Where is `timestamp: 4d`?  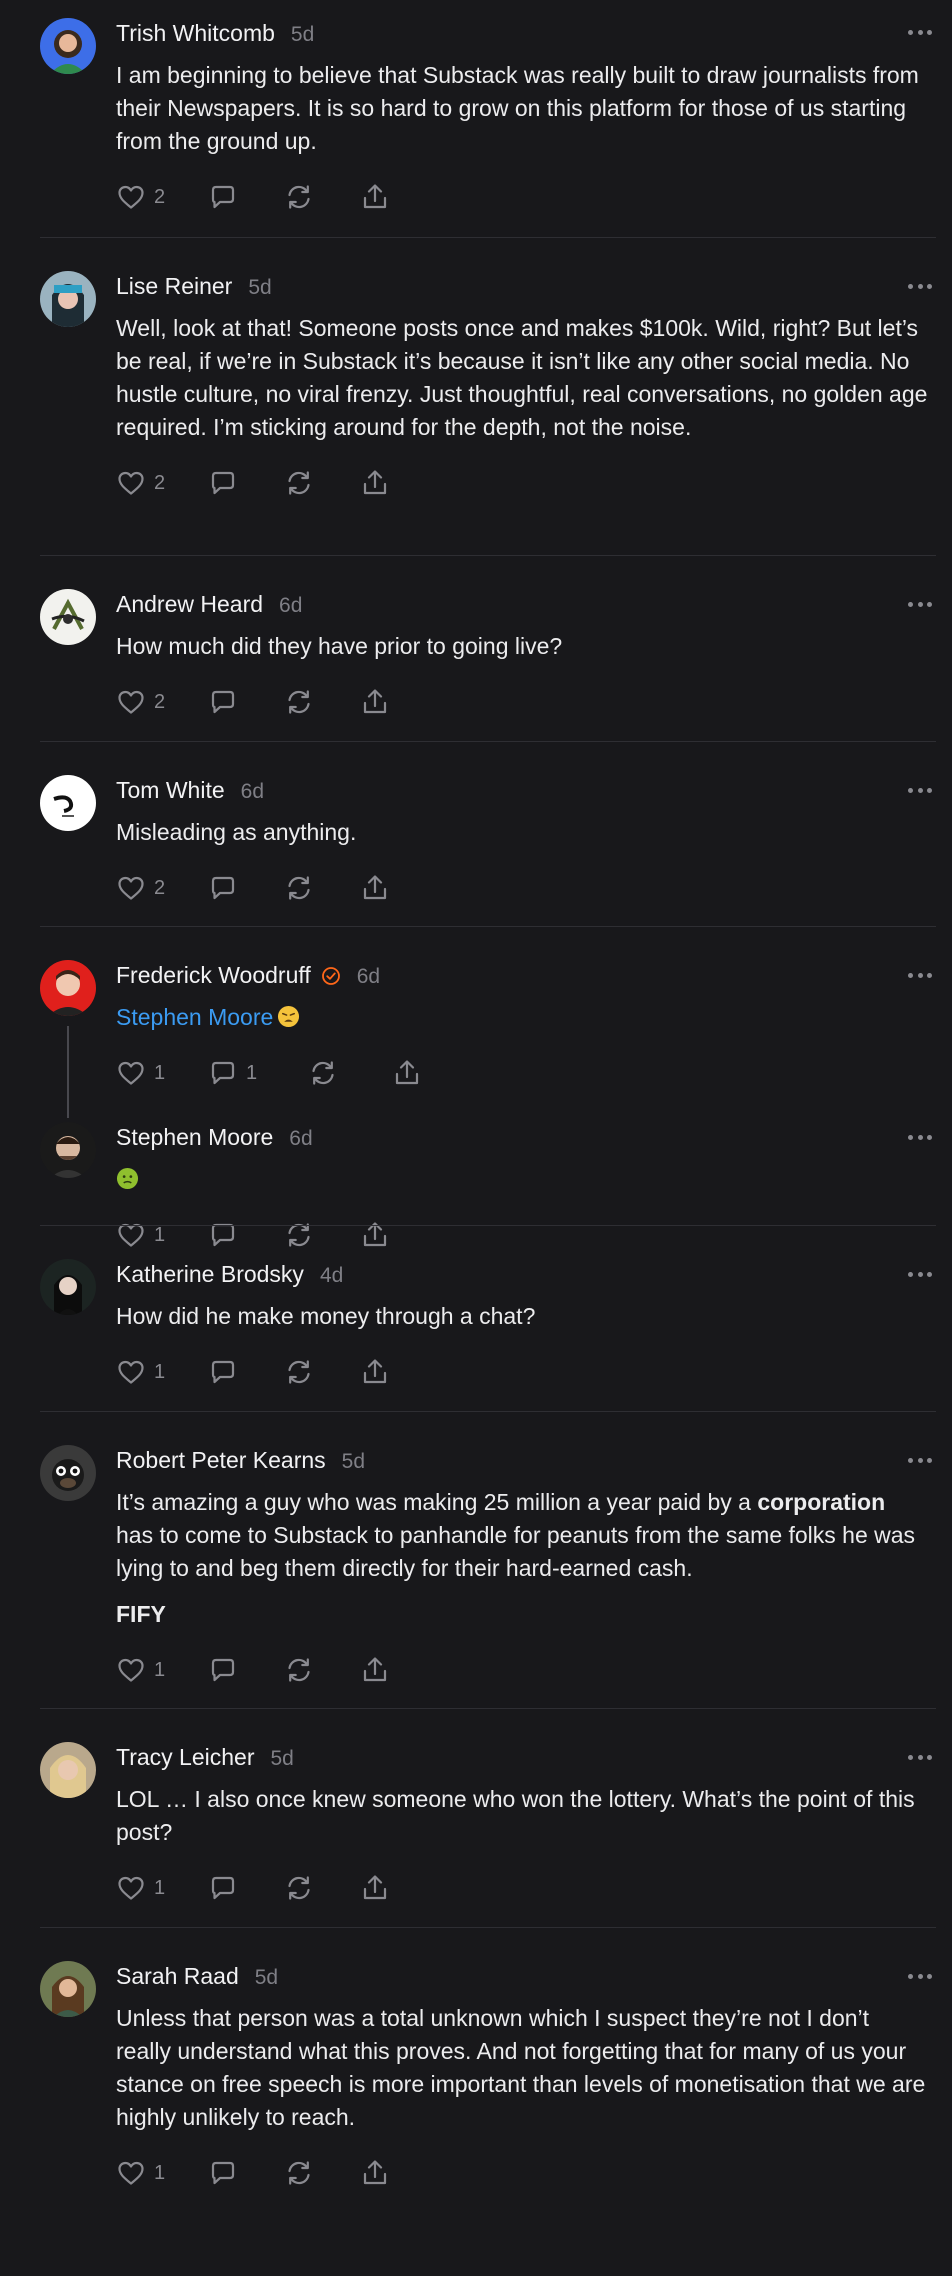
timestamp: 4d is located at coordinates (331, 1276).